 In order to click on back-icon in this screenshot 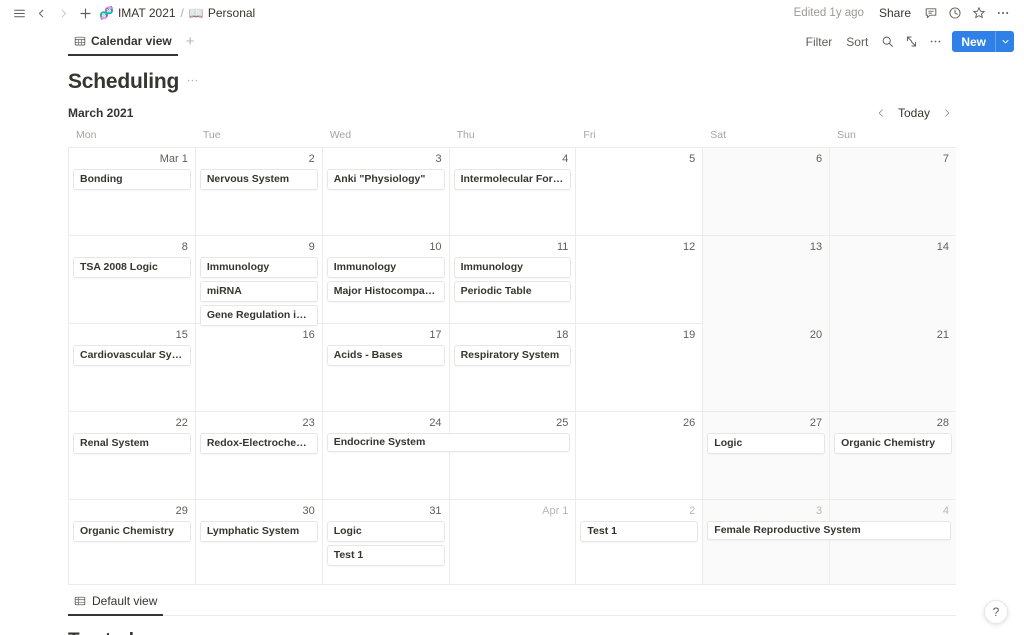, I will do `click(41, 13)`.